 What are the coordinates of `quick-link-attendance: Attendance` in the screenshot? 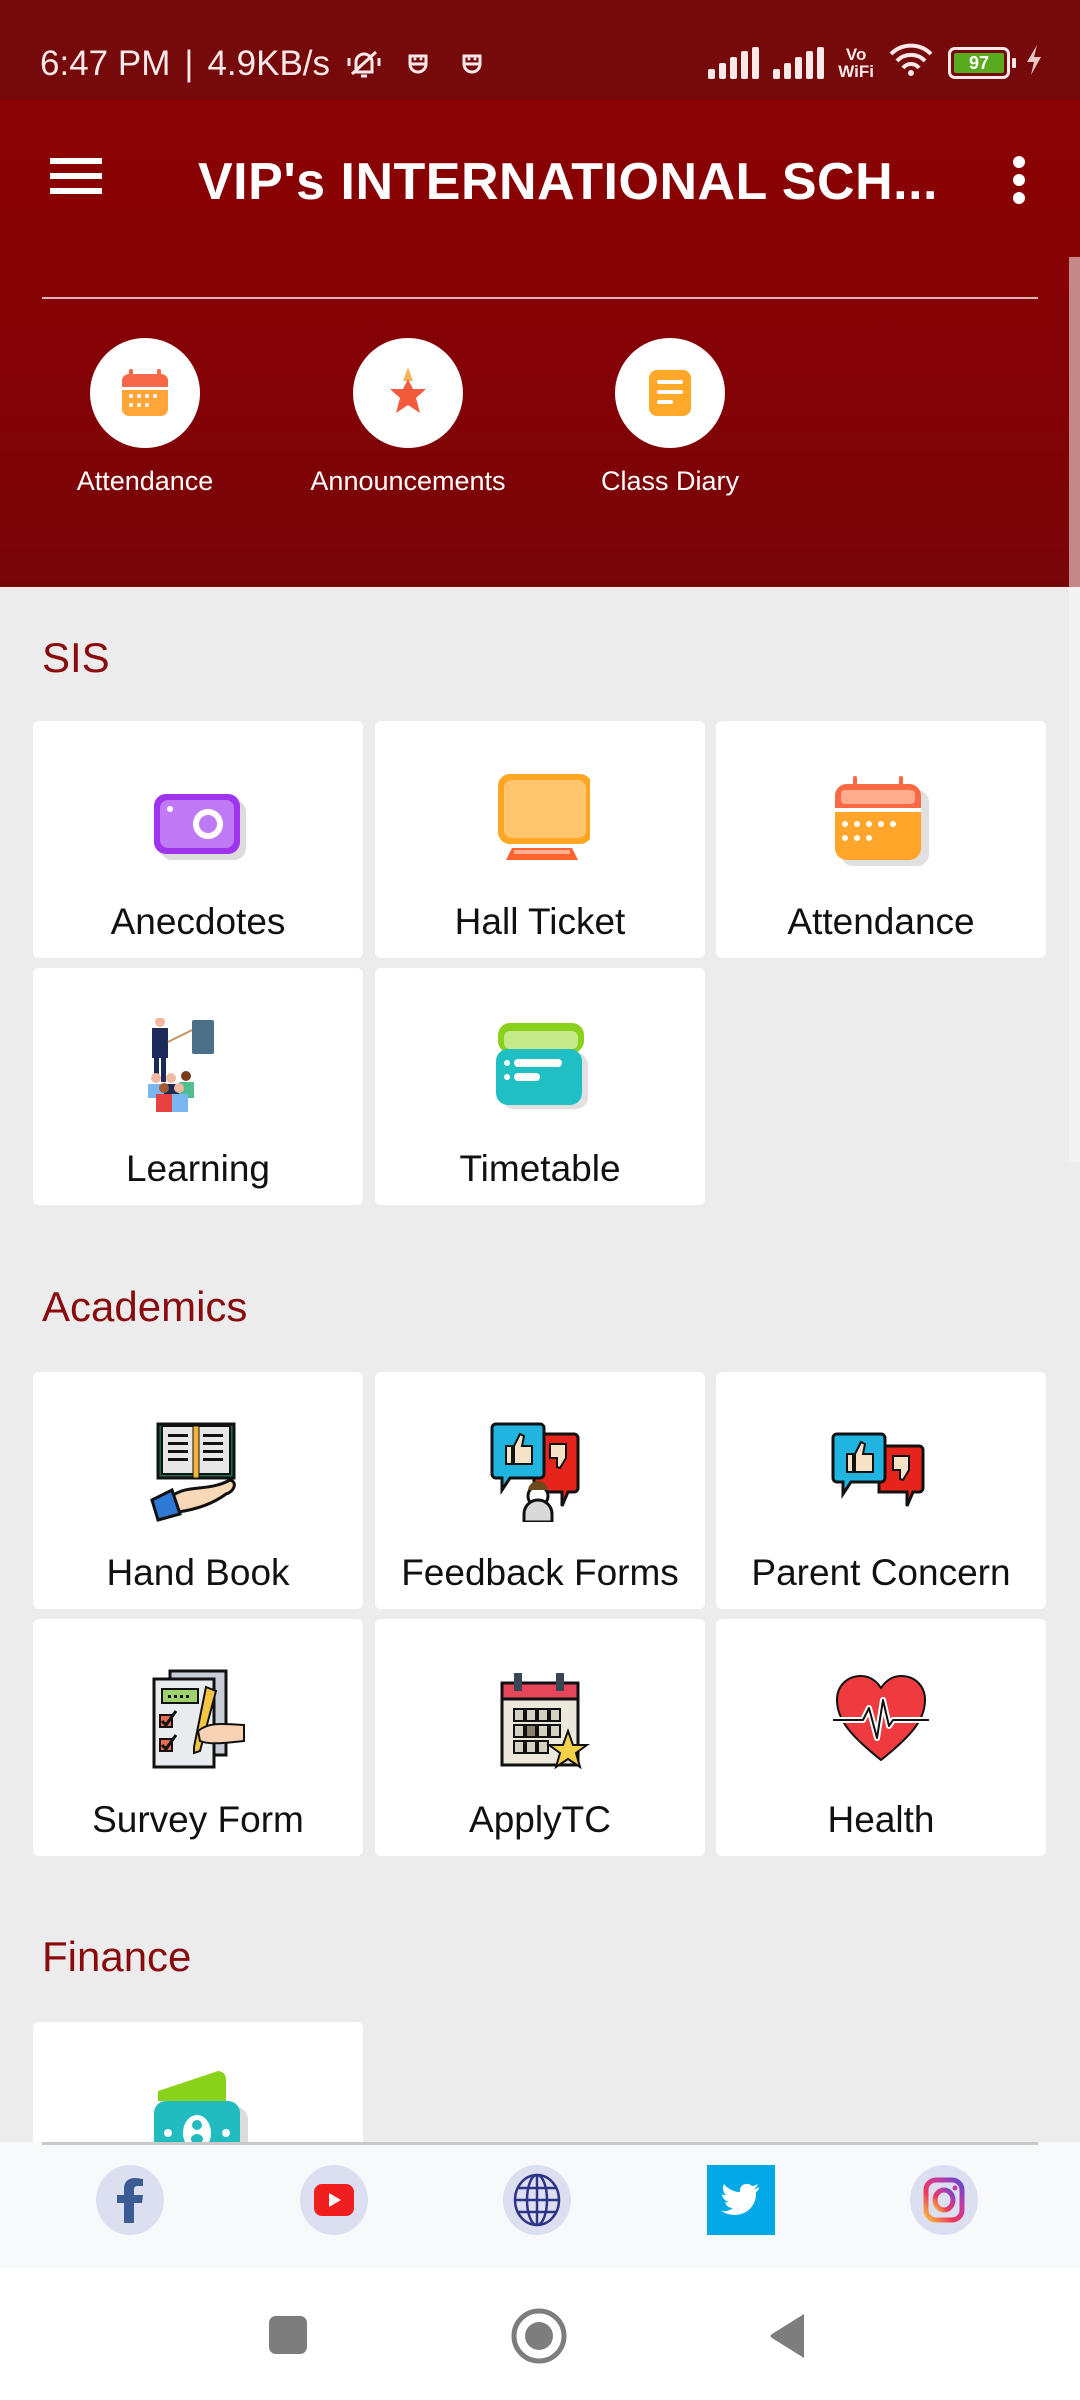 It's located at (145, 417).